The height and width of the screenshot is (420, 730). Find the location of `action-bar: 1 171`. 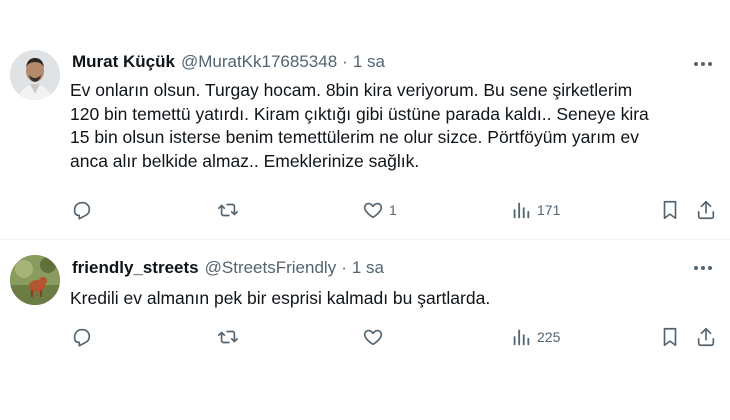

action-bar: 1 171 is located at coordinates (365, 210).